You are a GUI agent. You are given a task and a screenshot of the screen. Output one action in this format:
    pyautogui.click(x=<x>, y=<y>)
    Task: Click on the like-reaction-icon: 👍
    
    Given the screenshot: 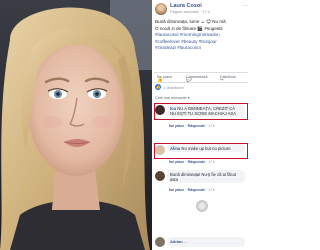 What is the action you would take?
    pyautogui.click(x=158, y=87)
    